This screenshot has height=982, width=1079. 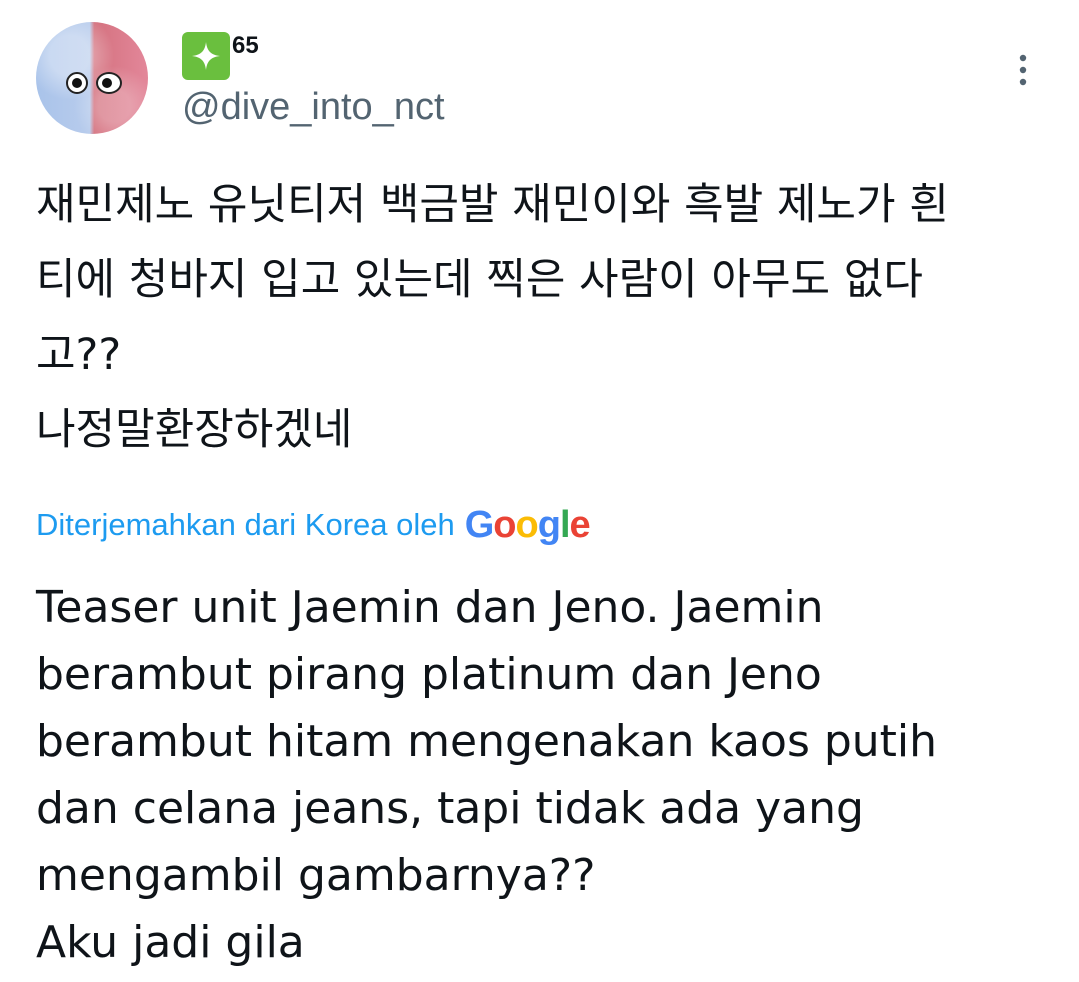 I want to click on vertical-ellipsis-icon, so click(x=1023, y=72).